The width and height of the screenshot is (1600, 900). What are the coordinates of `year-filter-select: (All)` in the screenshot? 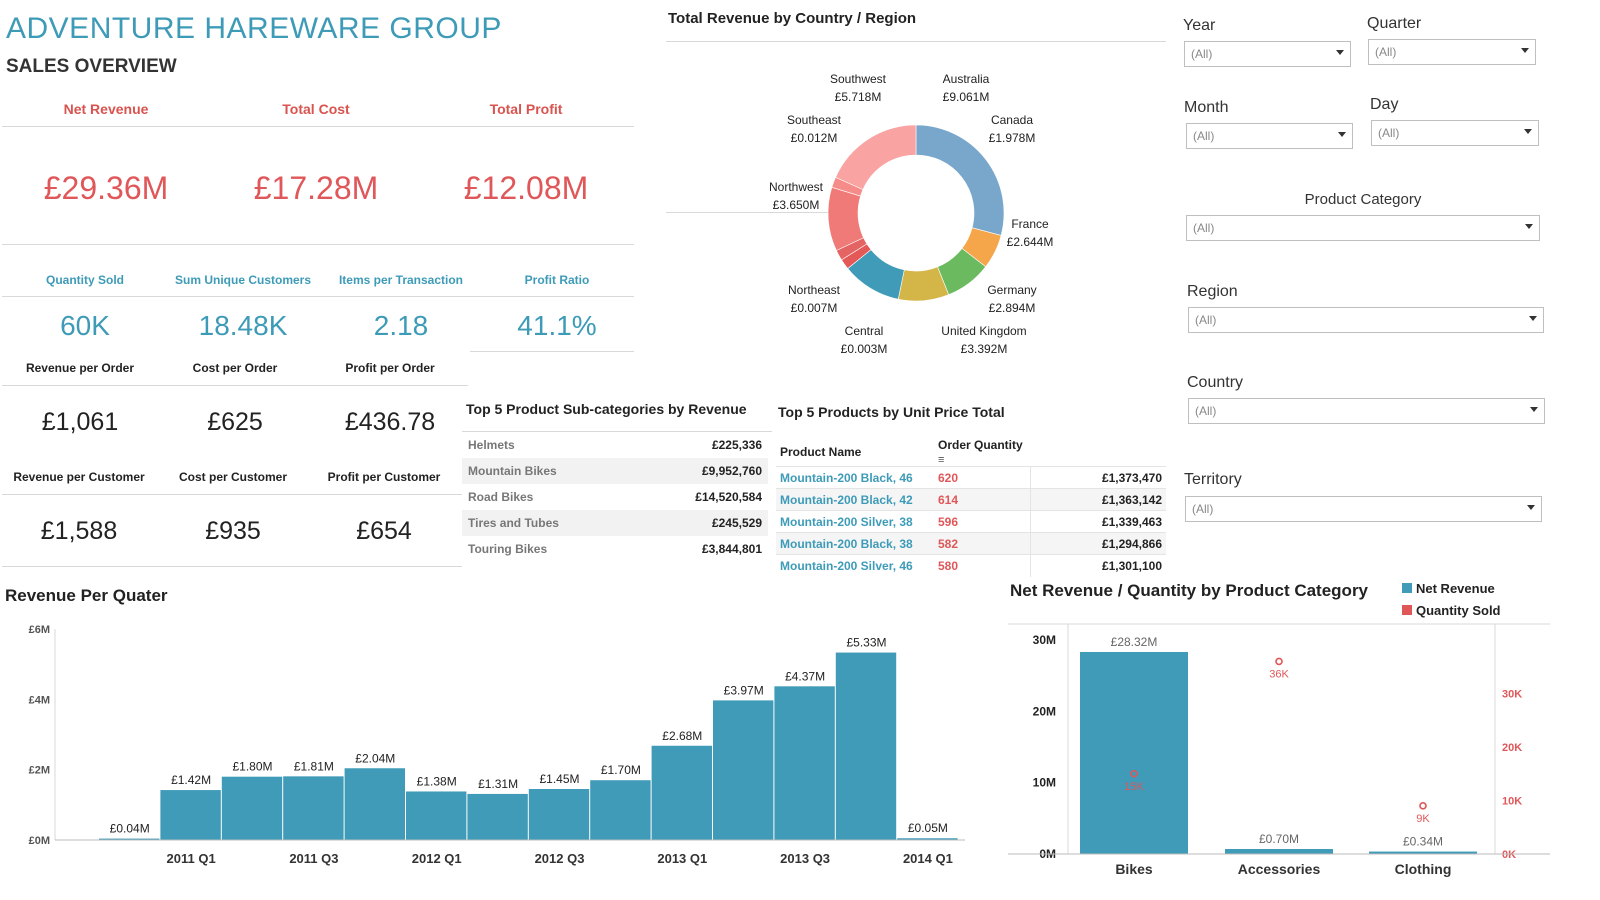 It's located at (1267, 54).